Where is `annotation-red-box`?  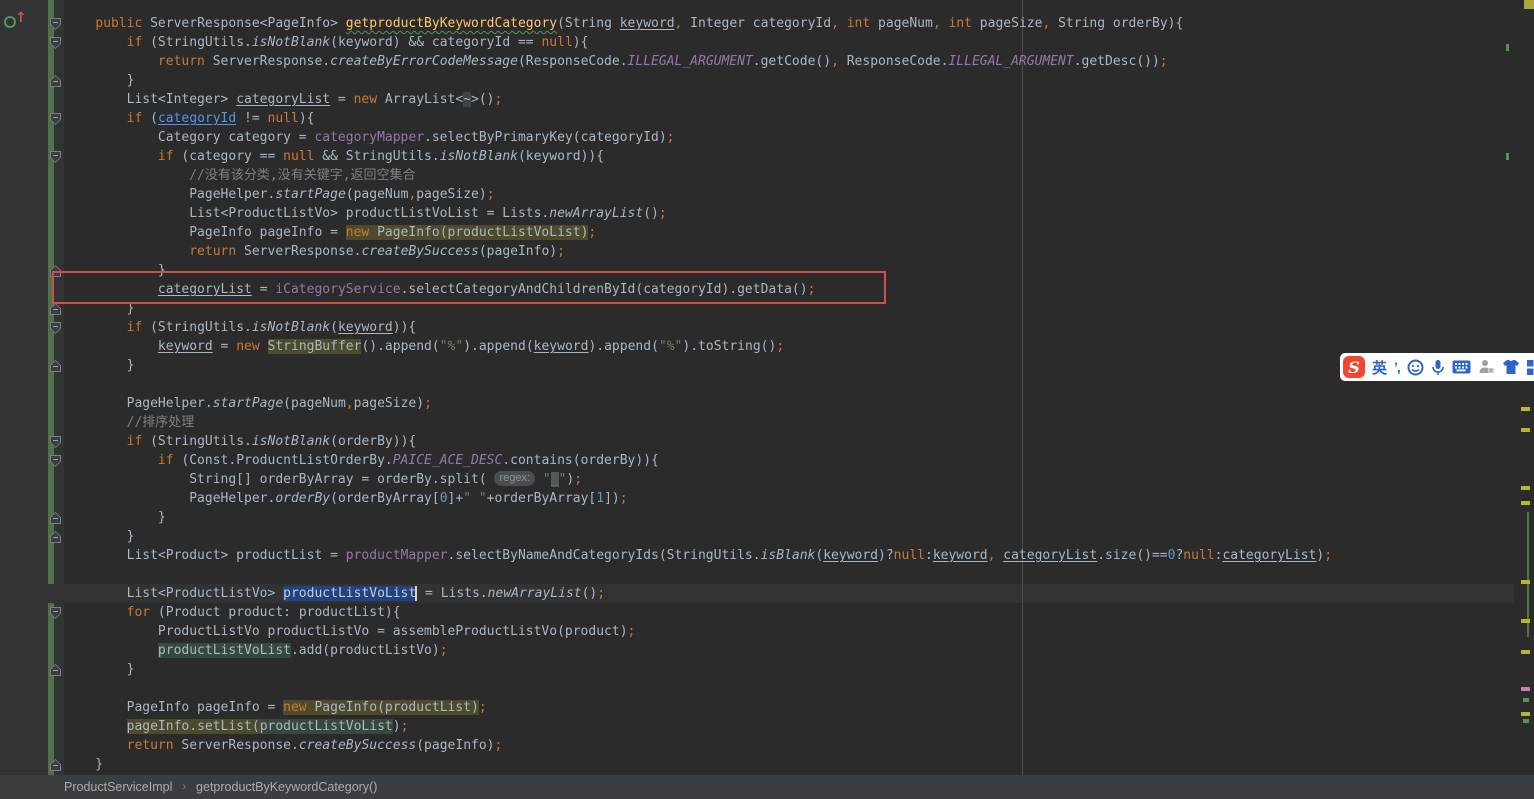 annotation-red-box is located at coordinates (469, 287).